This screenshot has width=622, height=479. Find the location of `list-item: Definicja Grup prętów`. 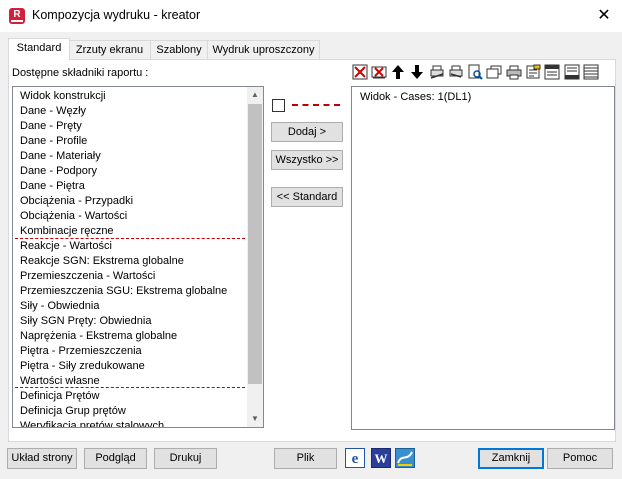

list-item: Definicja Grup prętów is located at coordinates (130, 411).